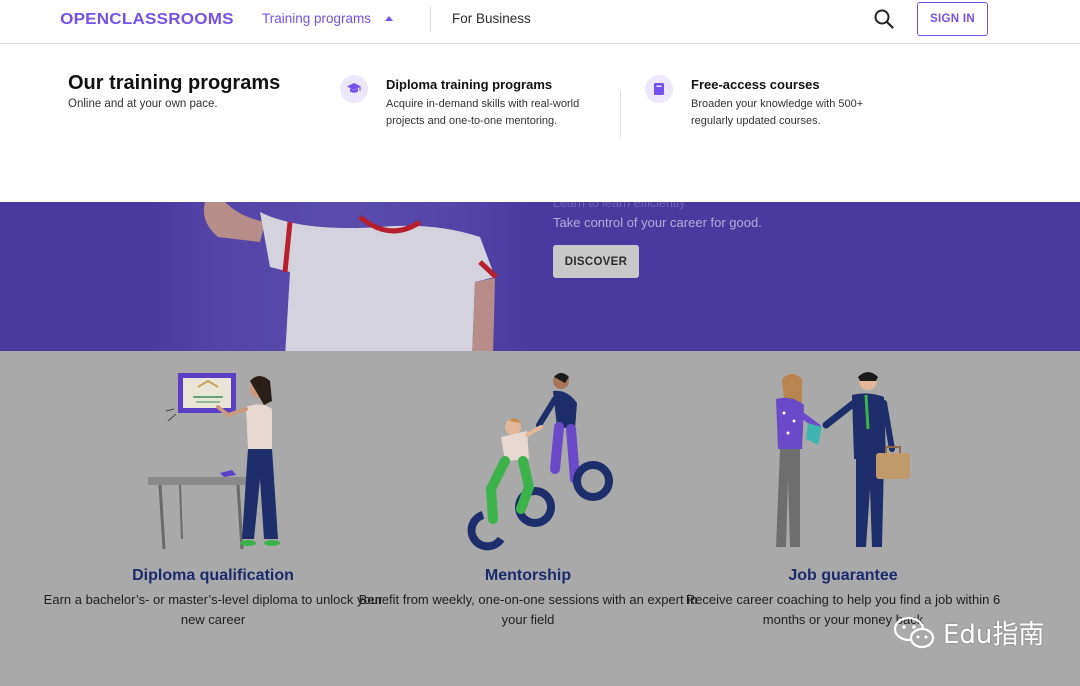 The image size is (1080, 686). I want to click on search-icon, so click(884, 19).